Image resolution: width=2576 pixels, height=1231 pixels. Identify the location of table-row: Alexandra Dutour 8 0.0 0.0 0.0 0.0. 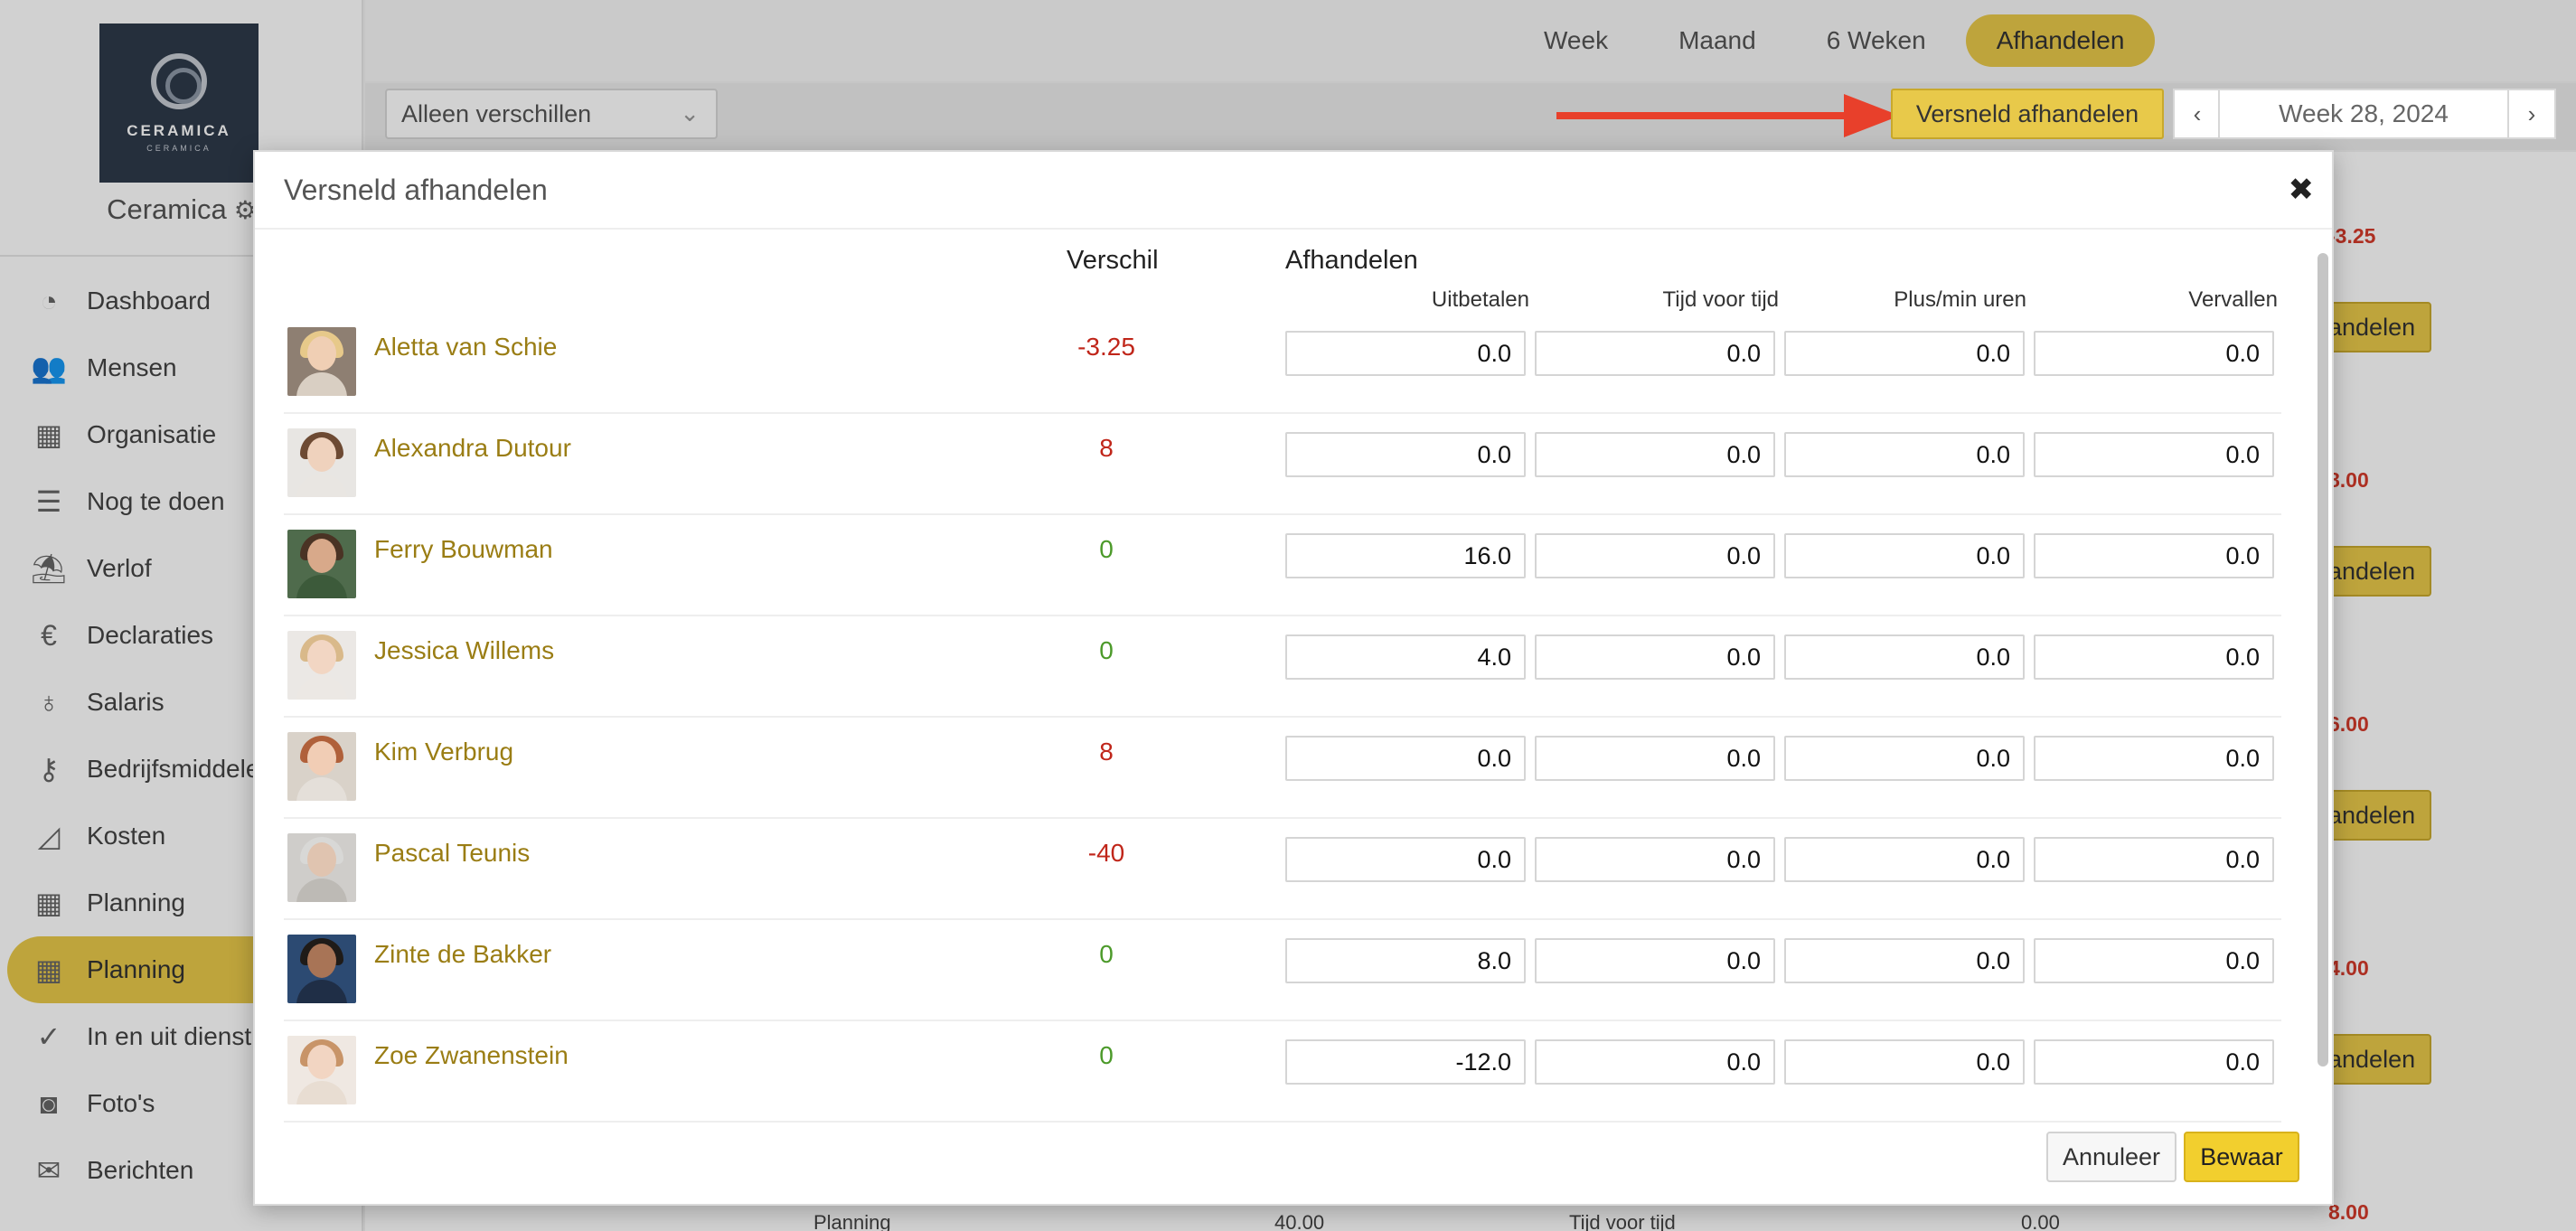
(1283, 465).